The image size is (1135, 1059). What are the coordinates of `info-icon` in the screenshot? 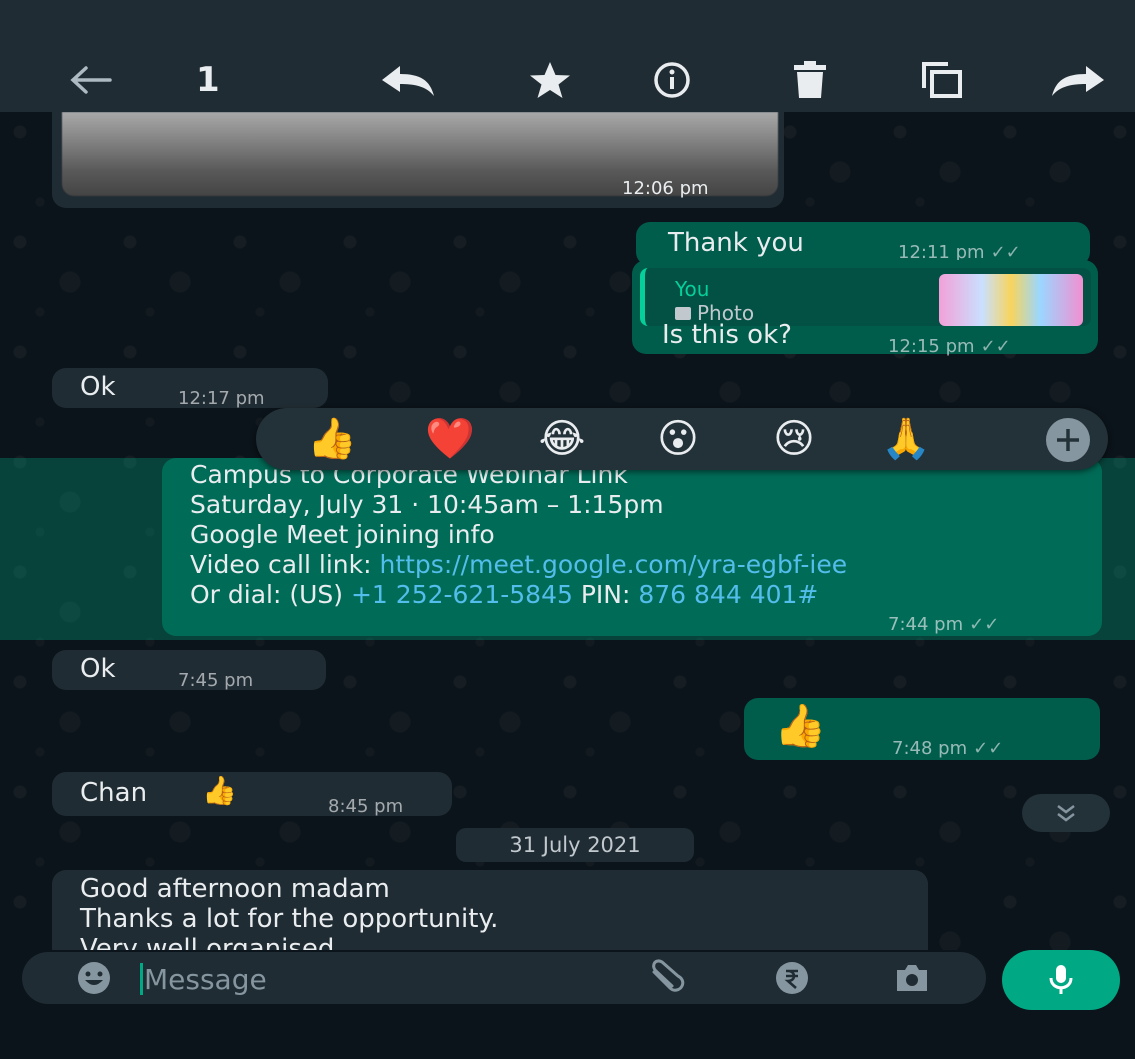 It's located at (672, 80).